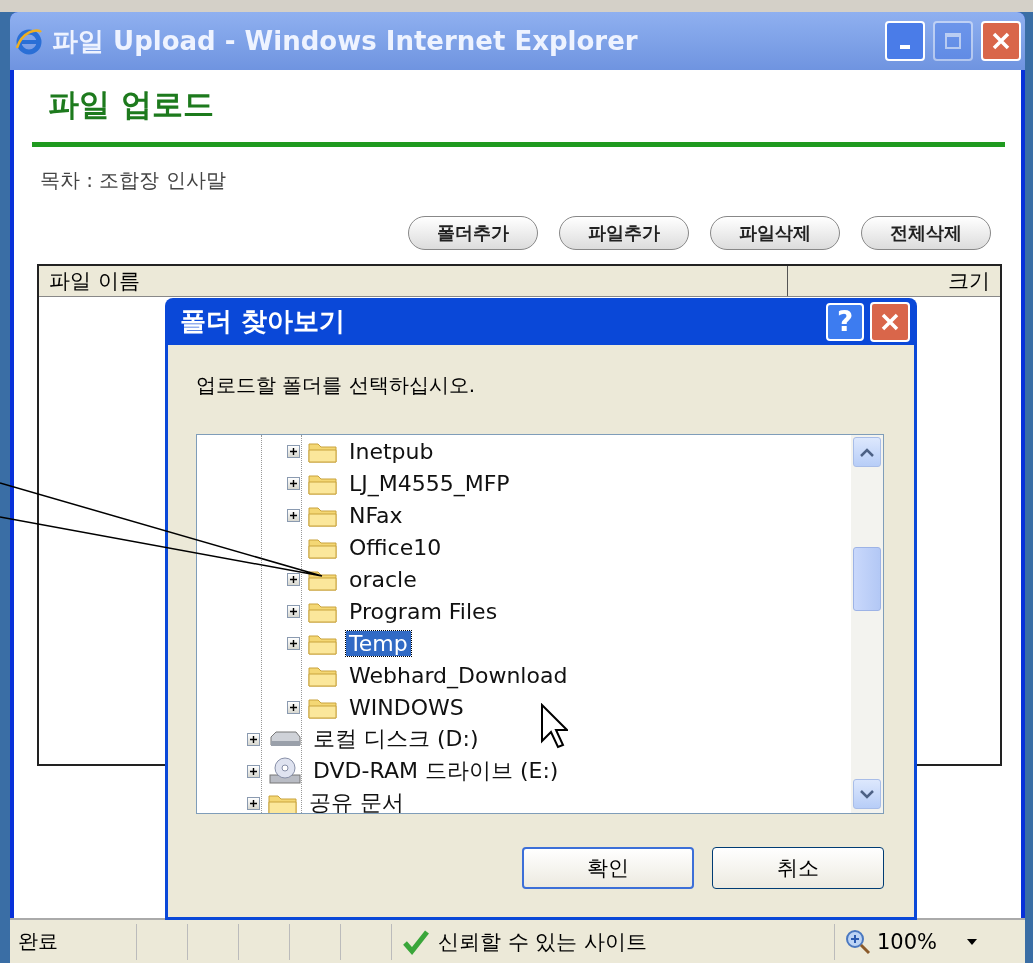 The height and width of the screenshot is (963, 1033). What do you see at coordinates (867, 579) in the screenshot?
I see `scroll-thumb` at bounding box center [867, 579].